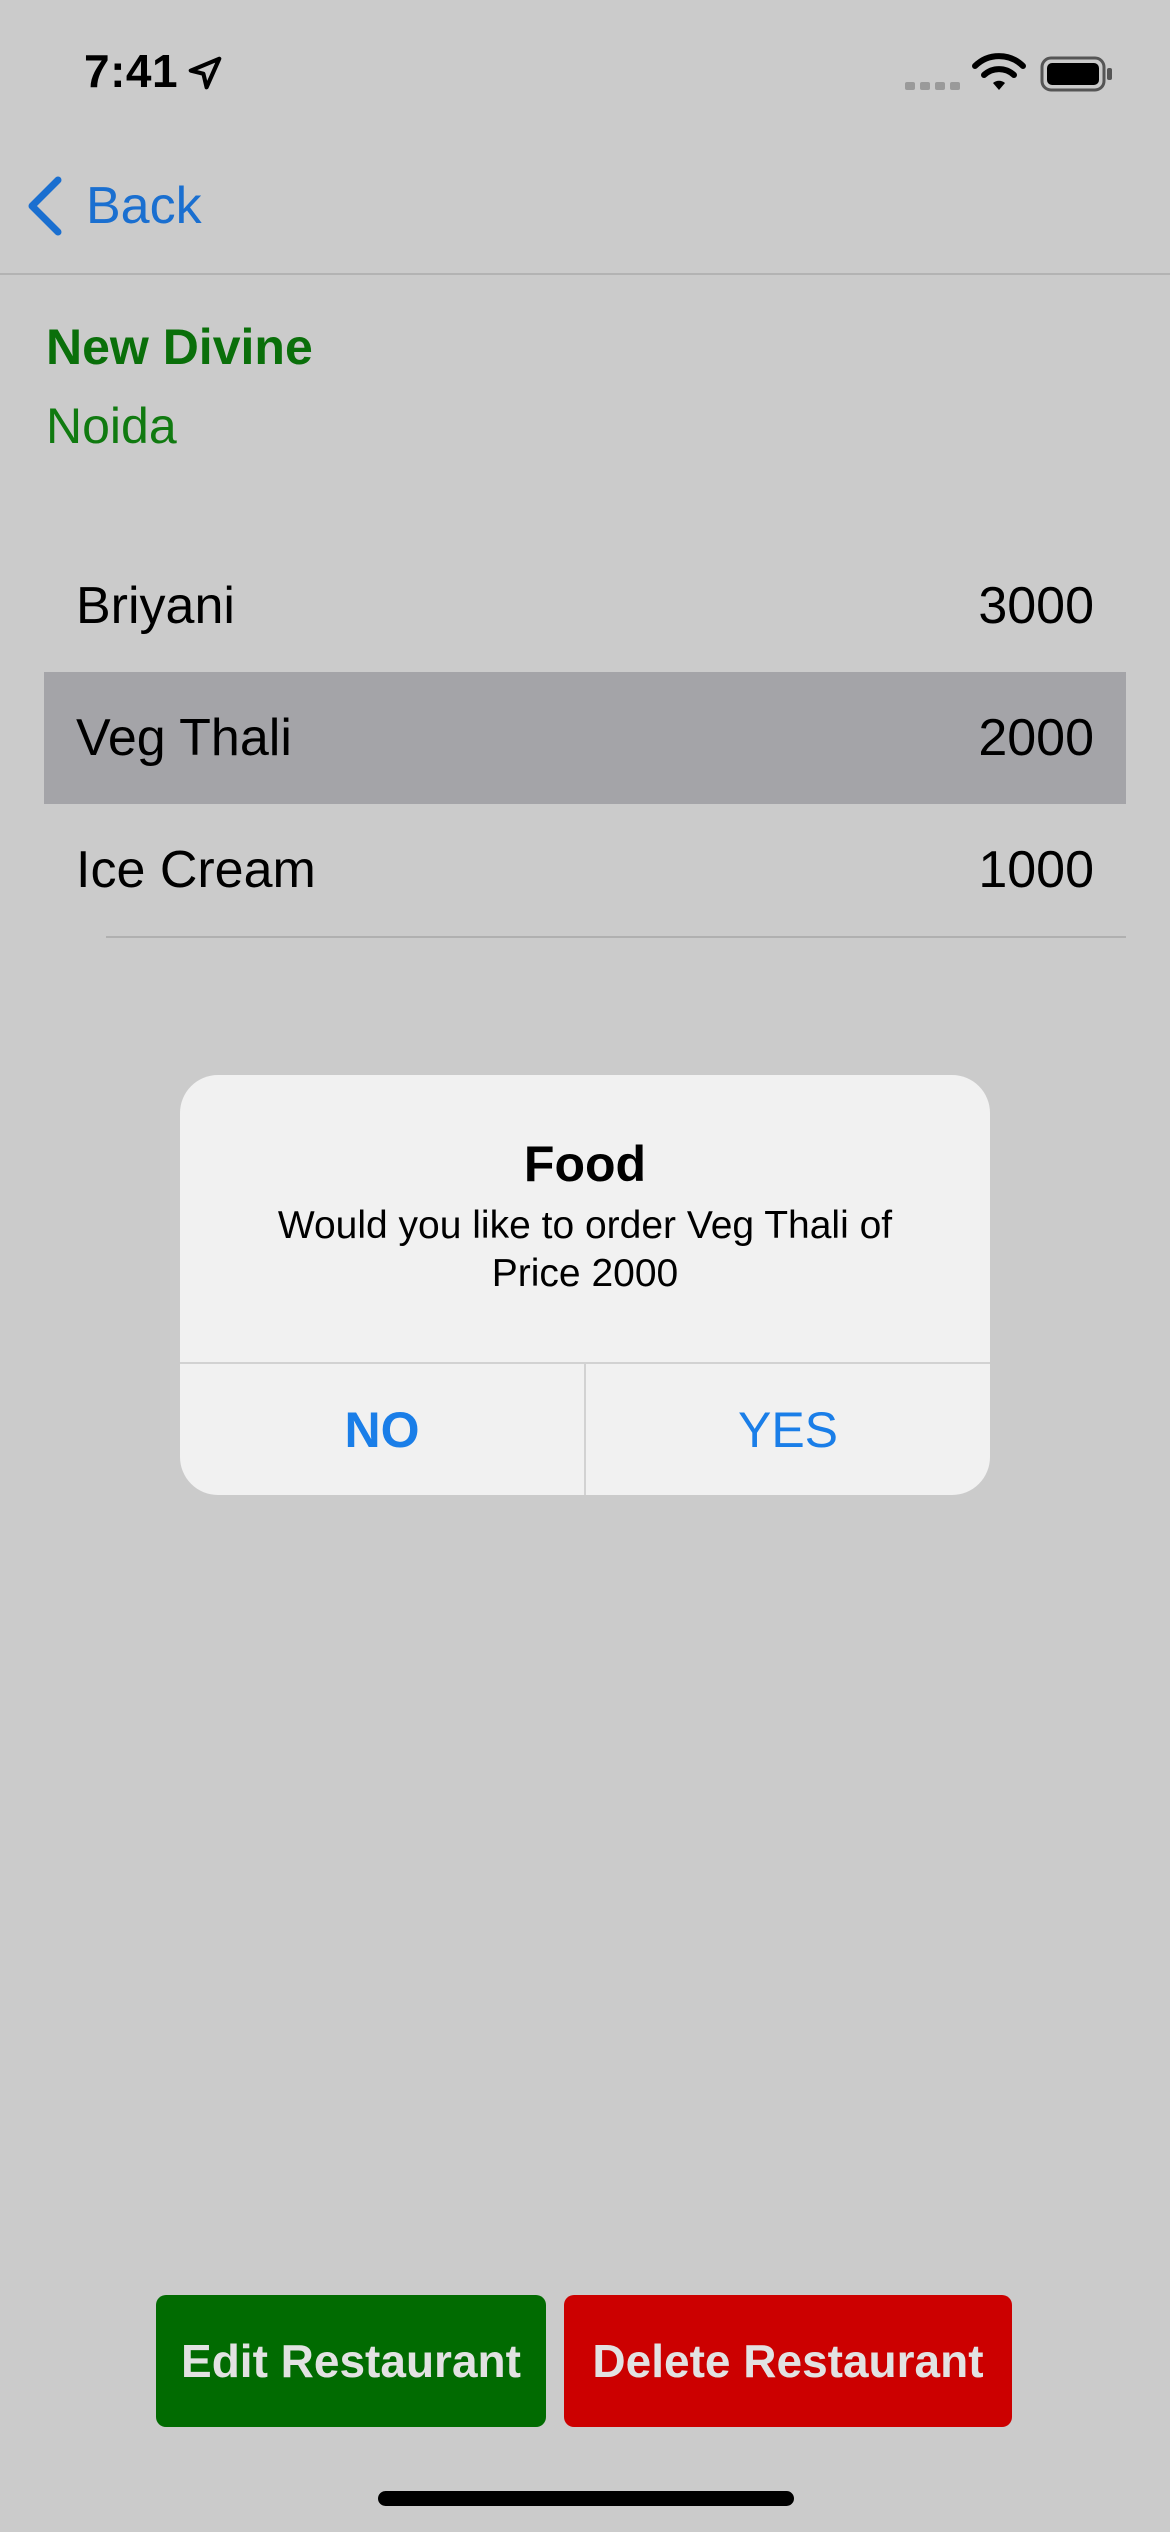  Describe the element at coordinates (45, 206) in the screenshot. I see `chevron-left-icon` at that location.